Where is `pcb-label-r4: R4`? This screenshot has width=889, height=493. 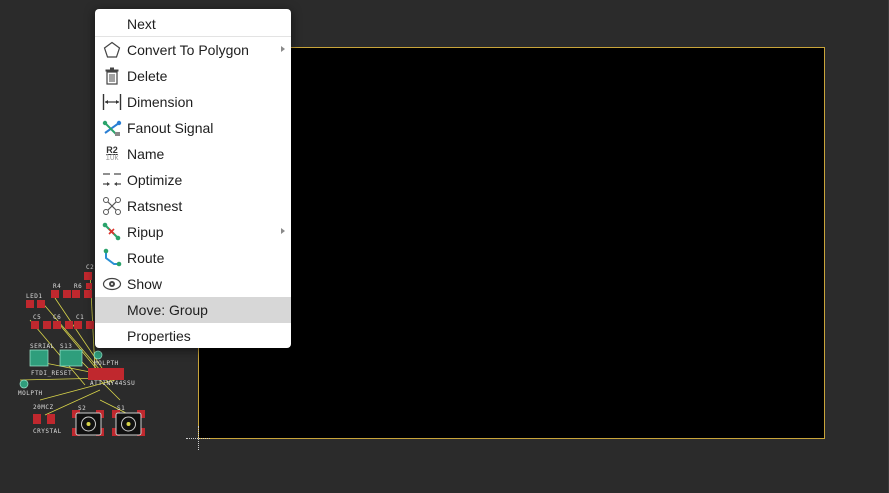
pcb-label-r4: R4 is located at coordinates (57, 286).